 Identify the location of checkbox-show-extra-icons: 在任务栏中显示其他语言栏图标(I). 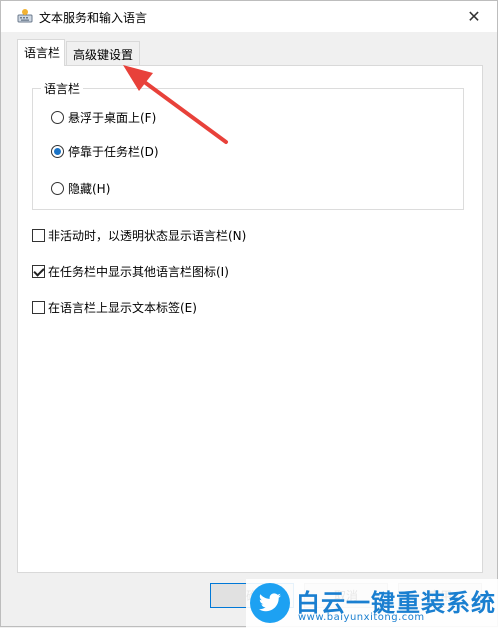
(130, 271).